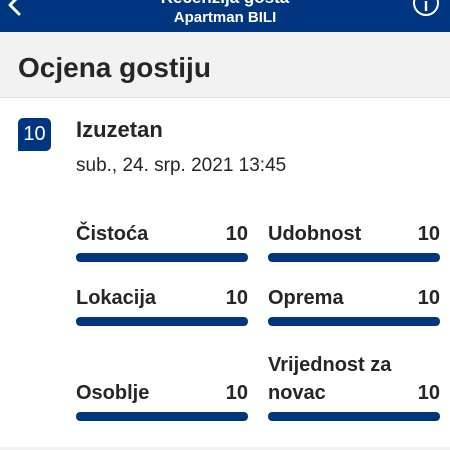 The image size is (450, 450). Describe the element at coordinates (34, 134) in the screenshot. I see `review-score-badge: 10` at that location.